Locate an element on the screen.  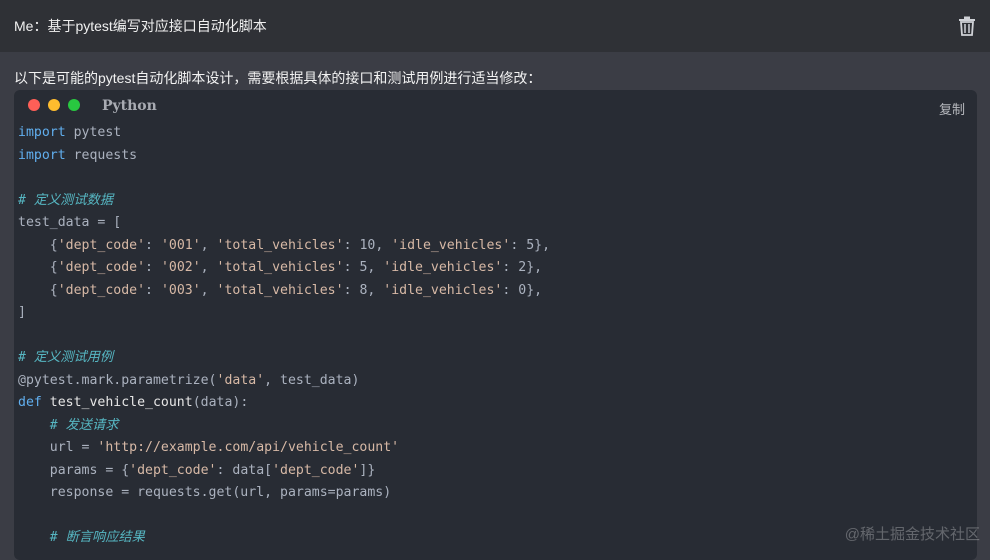
window-minimize-dot is located at coordinates (54, 105).